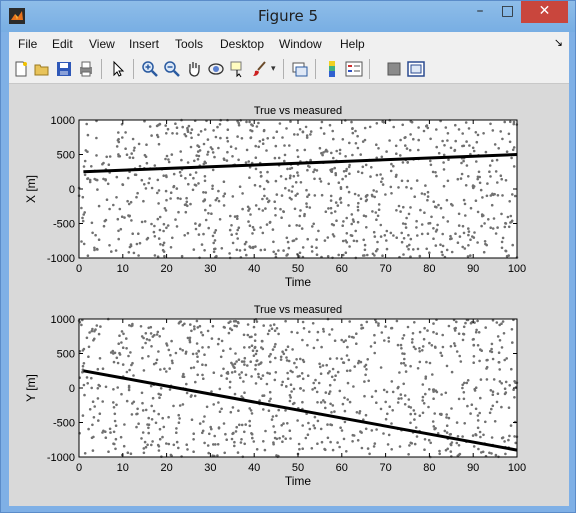 The image size is (576, 513). I want to click on menu-tools: Tools, so click(189, 44).